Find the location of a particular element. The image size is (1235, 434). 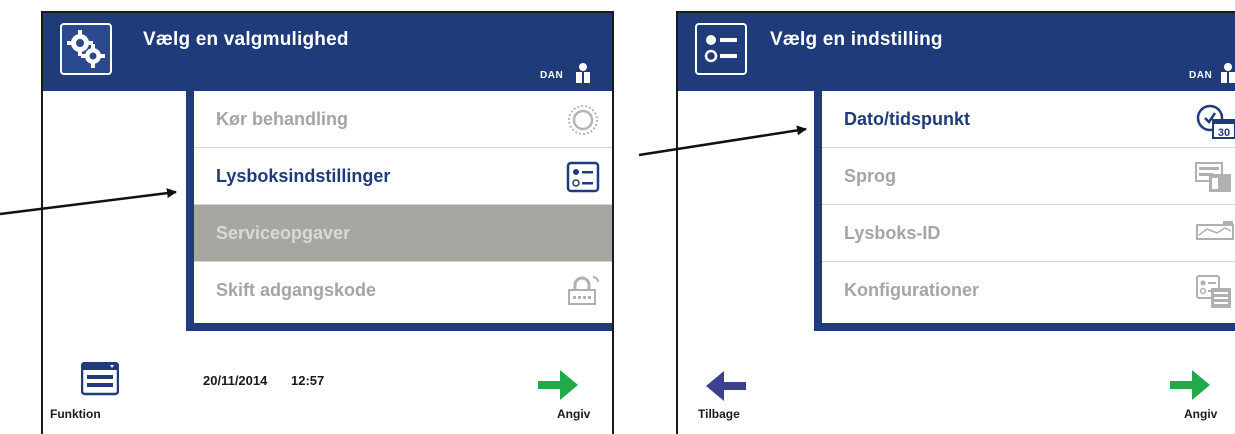

page-title: Vælg en indstilling is located at coordinates (856, 39).